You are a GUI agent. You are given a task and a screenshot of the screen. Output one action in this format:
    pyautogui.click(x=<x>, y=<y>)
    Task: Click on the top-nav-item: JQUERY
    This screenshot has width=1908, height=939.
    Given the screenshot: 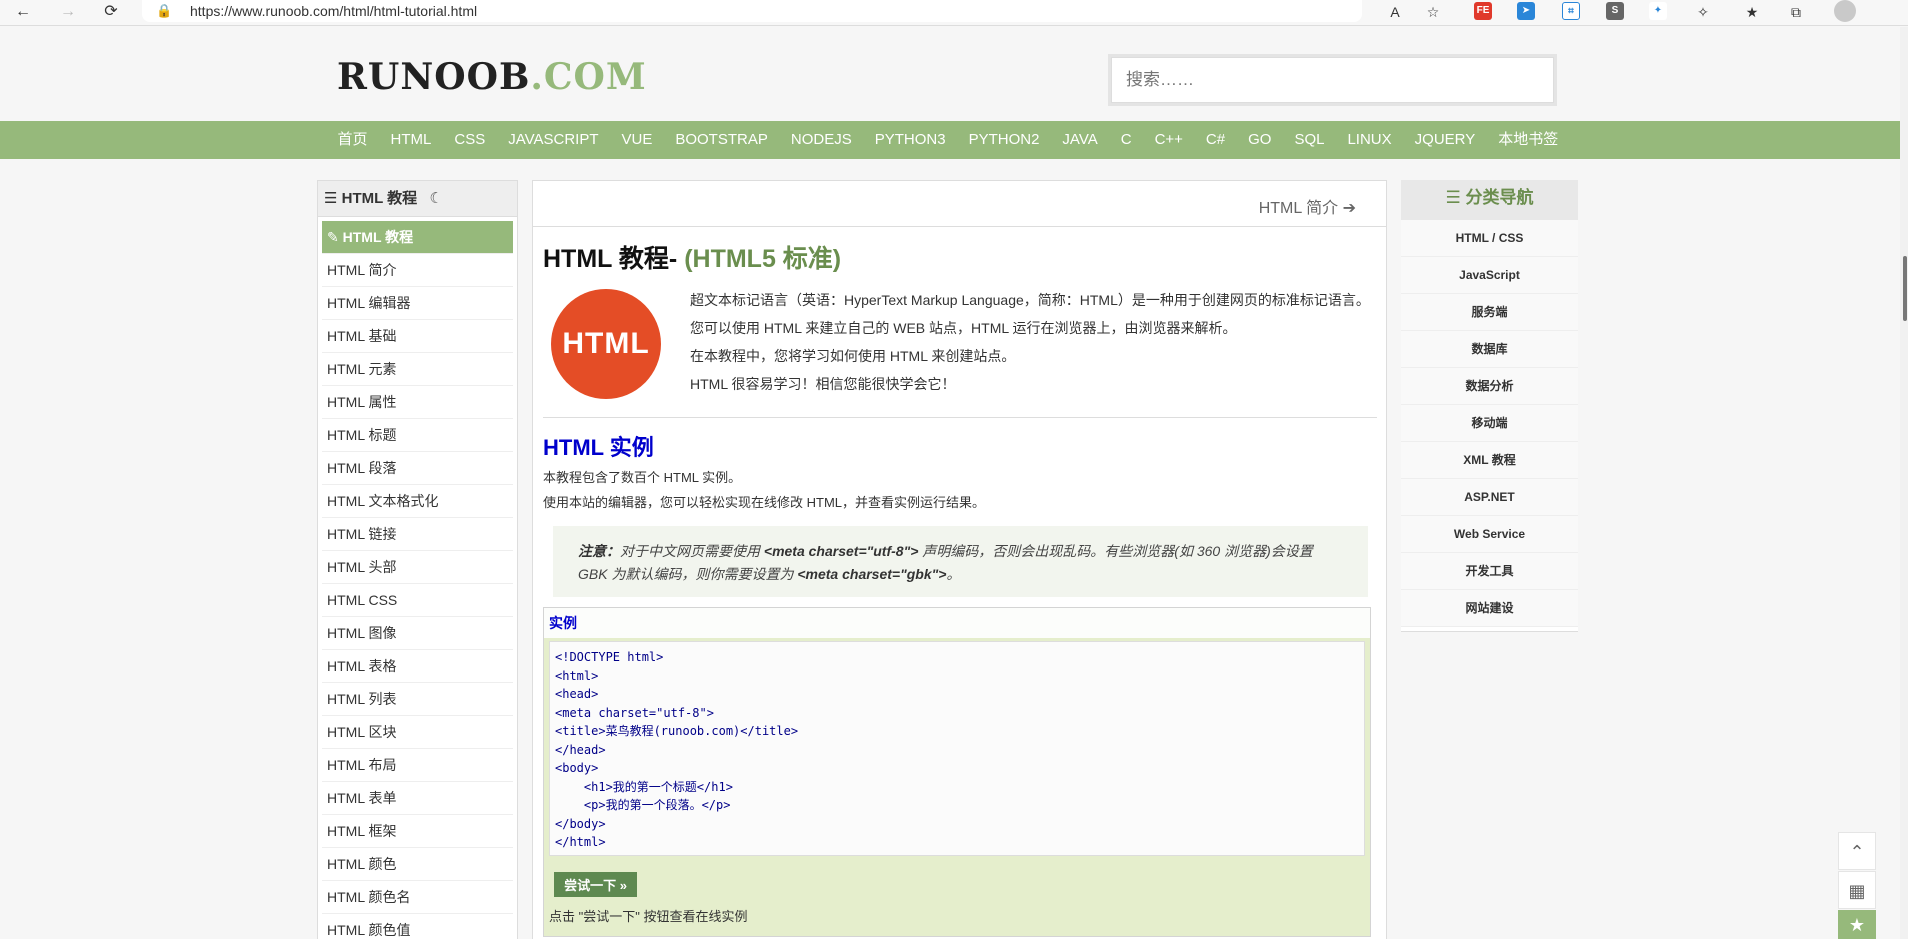 What is the action you would take?
    pyautogui.click(x=1445, y=140)
    